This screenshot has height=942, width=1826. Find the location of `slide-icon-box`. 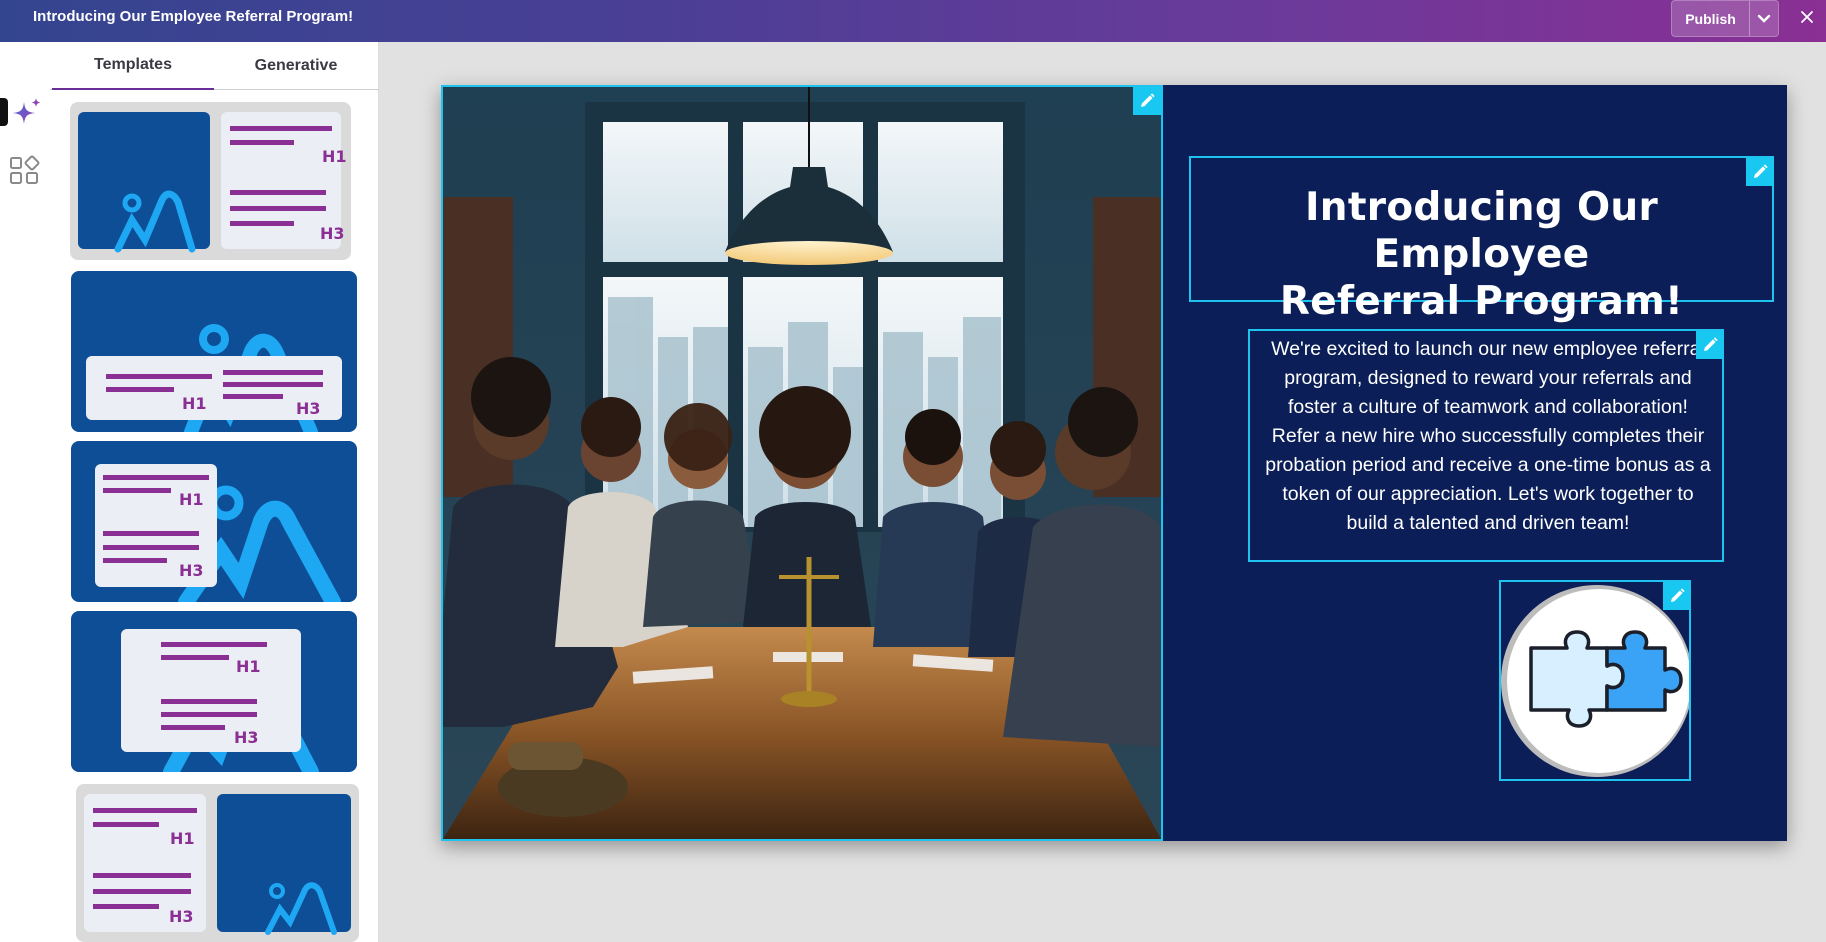

slide-icon-box is located at coordinates (1596, 680).